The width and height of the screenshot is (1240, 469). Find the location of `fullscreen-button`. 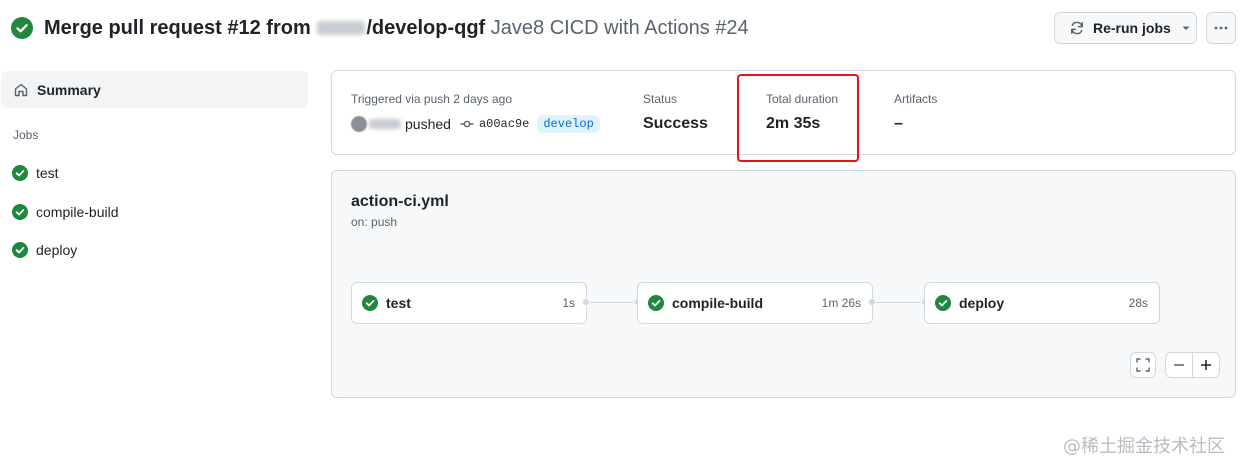

fullscreen-button is located at coordinates (1143, 365).